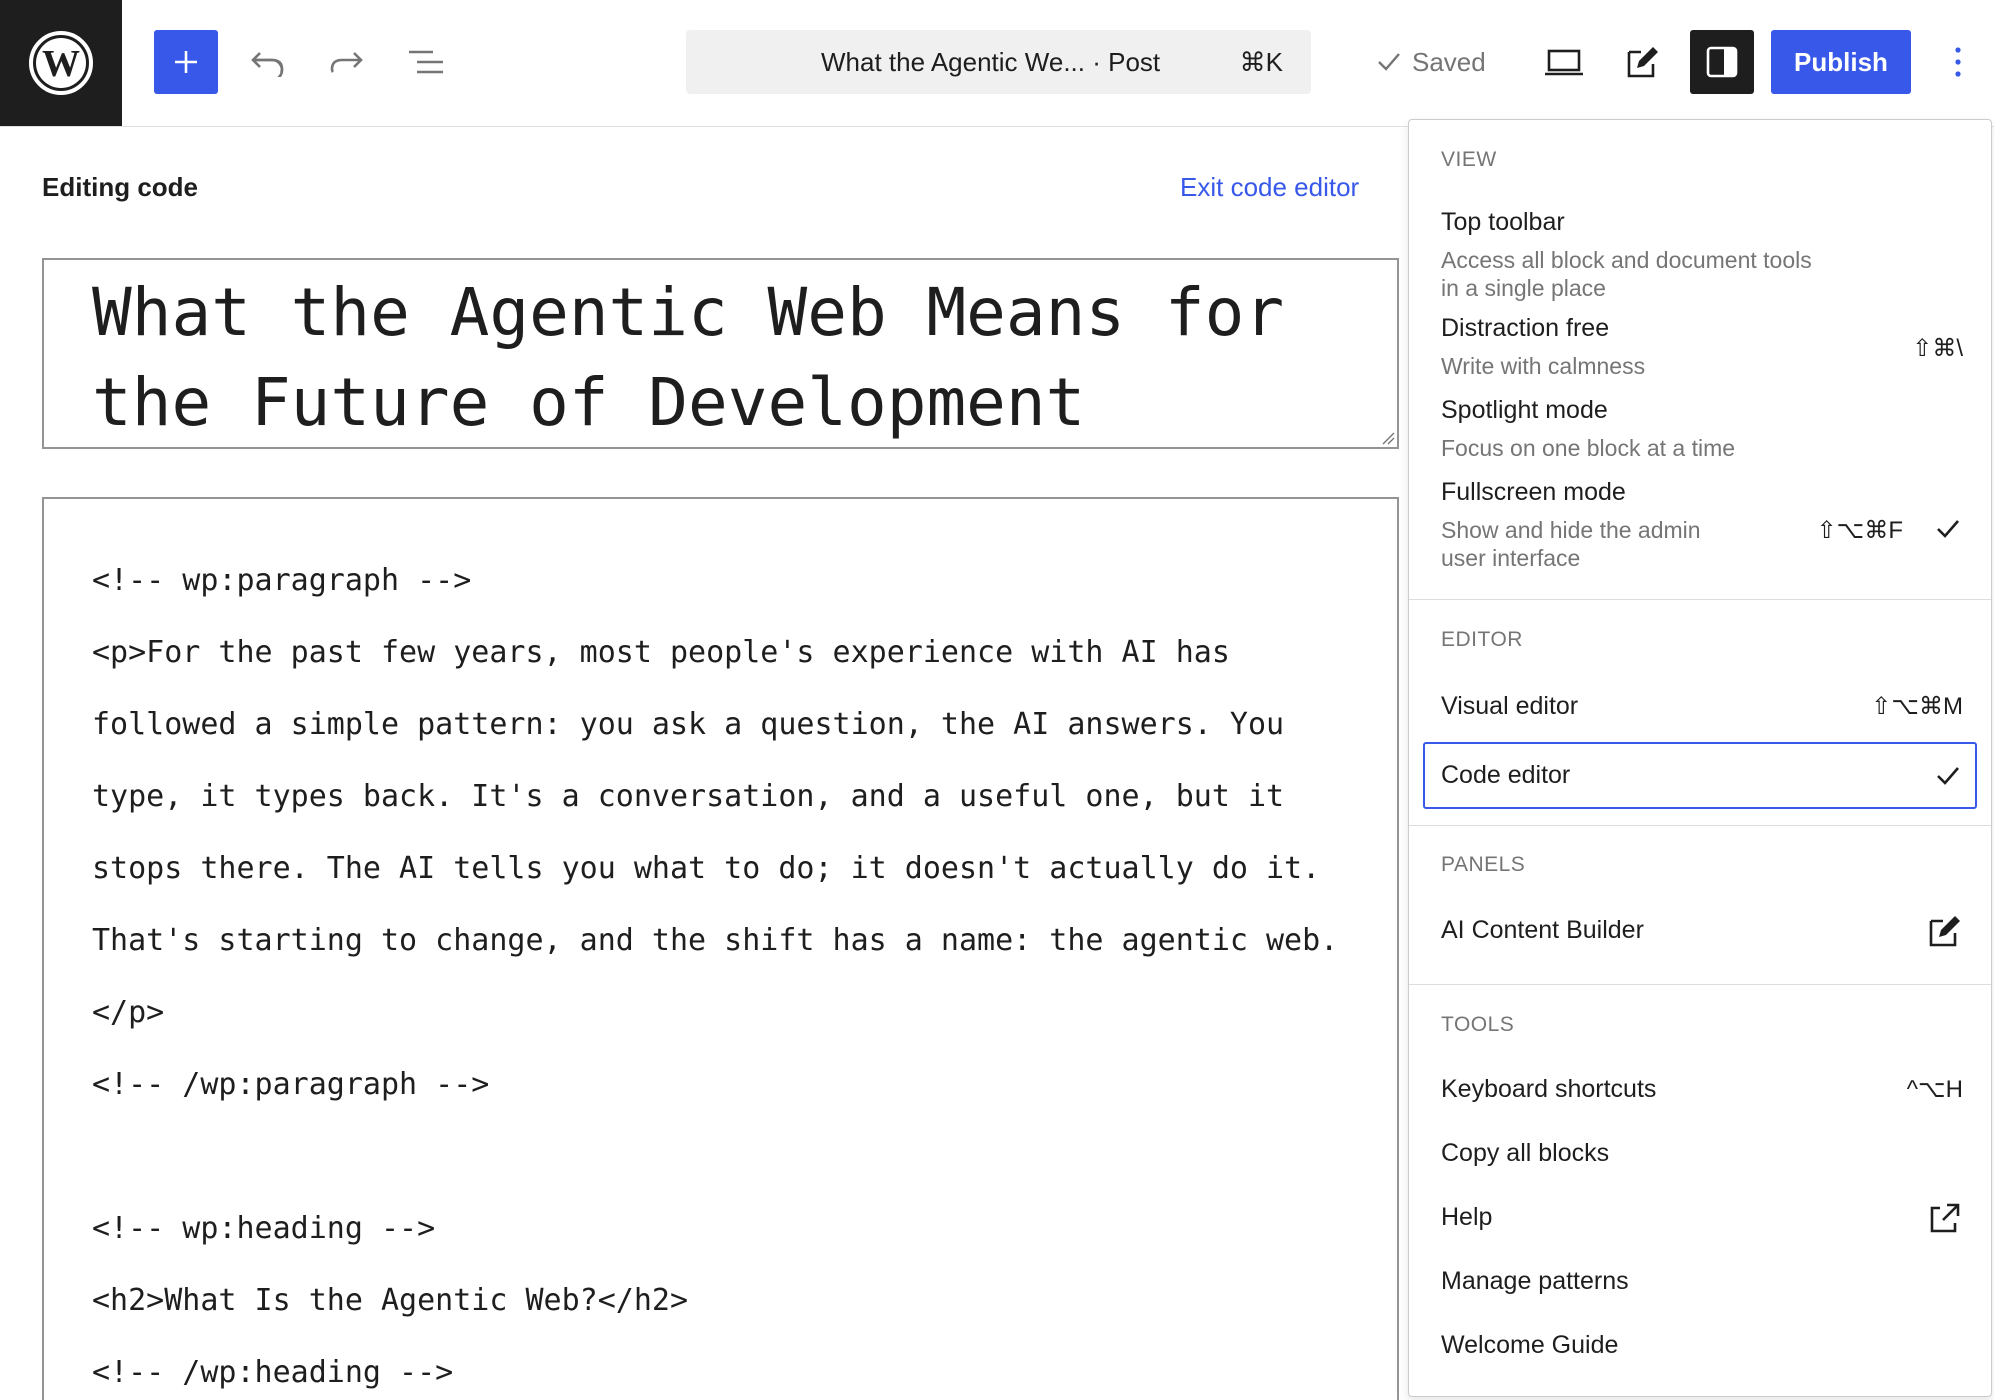 This screenshot has height=1400, width=1994. What do you see at coordinates (1700, 775) in the screenshot?
I see `menu-item-code-editor: Code editor` at bounding box center [1700, 775].